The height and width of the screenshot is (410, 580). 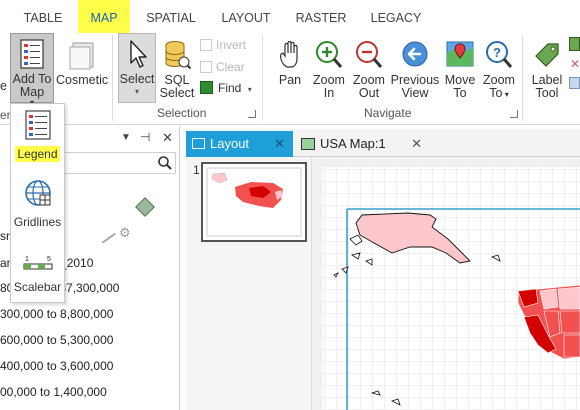 What do you see at coordinates (126, 137) in the screenshot?
I see `chevron-down-icon: ▼` at bounding box center [126, 137].